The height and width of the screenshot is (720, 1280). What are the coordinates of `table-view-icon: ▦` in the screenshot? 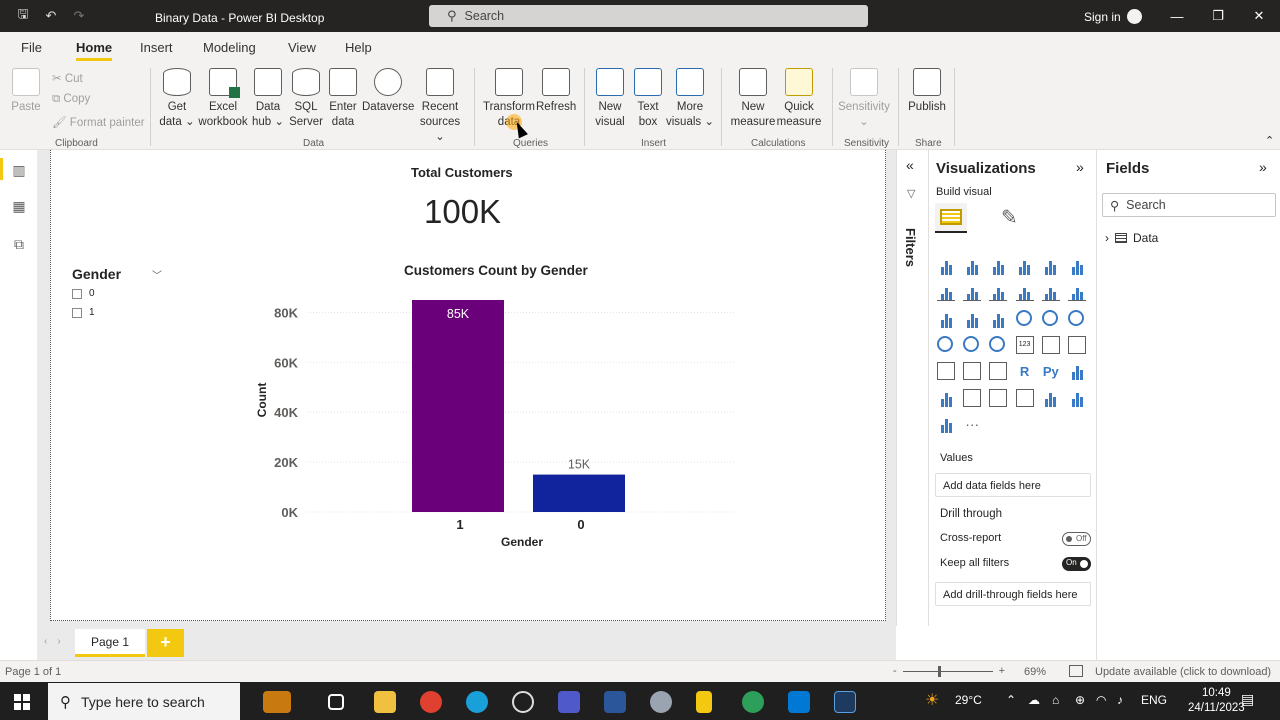 It's located at (19, 206).